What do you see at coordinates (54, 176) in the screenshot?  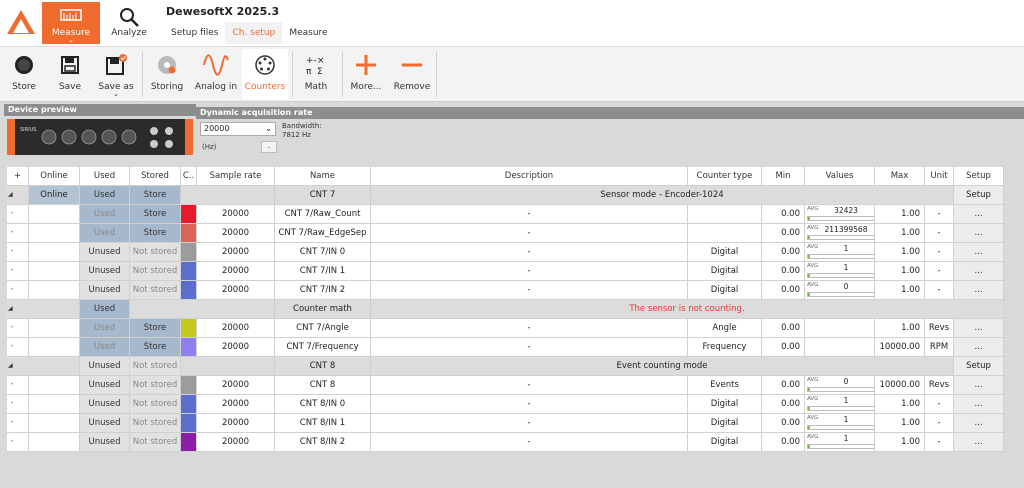 I see `header-online: Online` at bounding box center [54, 176].